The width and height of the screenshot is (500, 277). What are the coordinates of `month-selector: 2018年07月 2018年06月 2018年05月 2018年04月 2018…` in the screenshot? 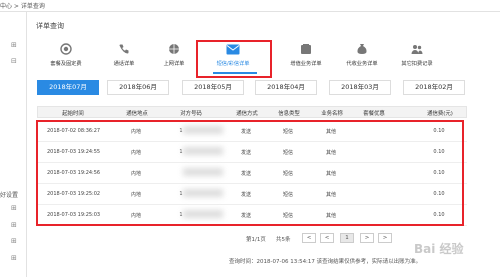 It's located at (262, 88).